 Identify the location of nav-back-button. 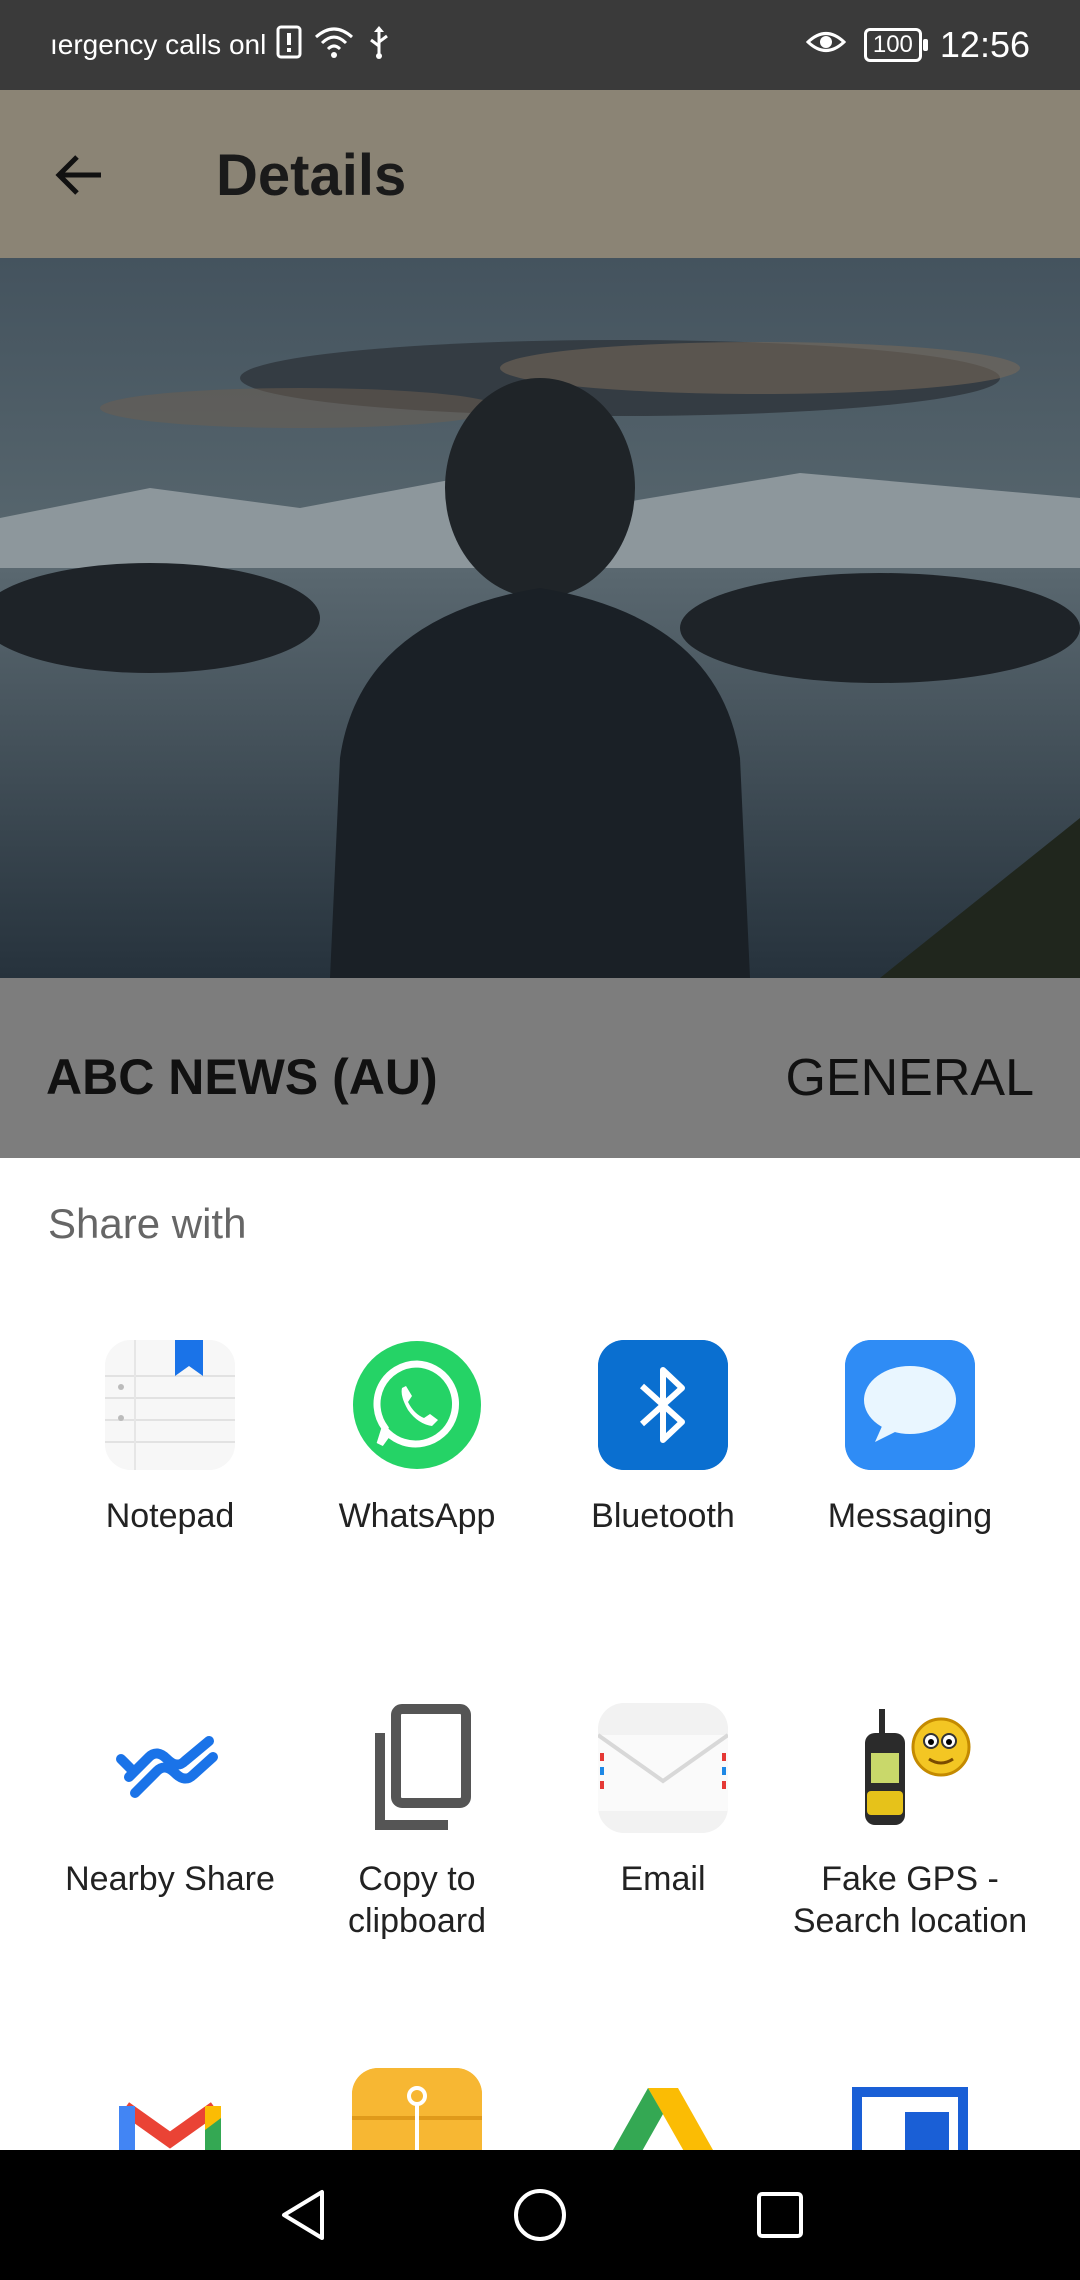
(305, 2215).